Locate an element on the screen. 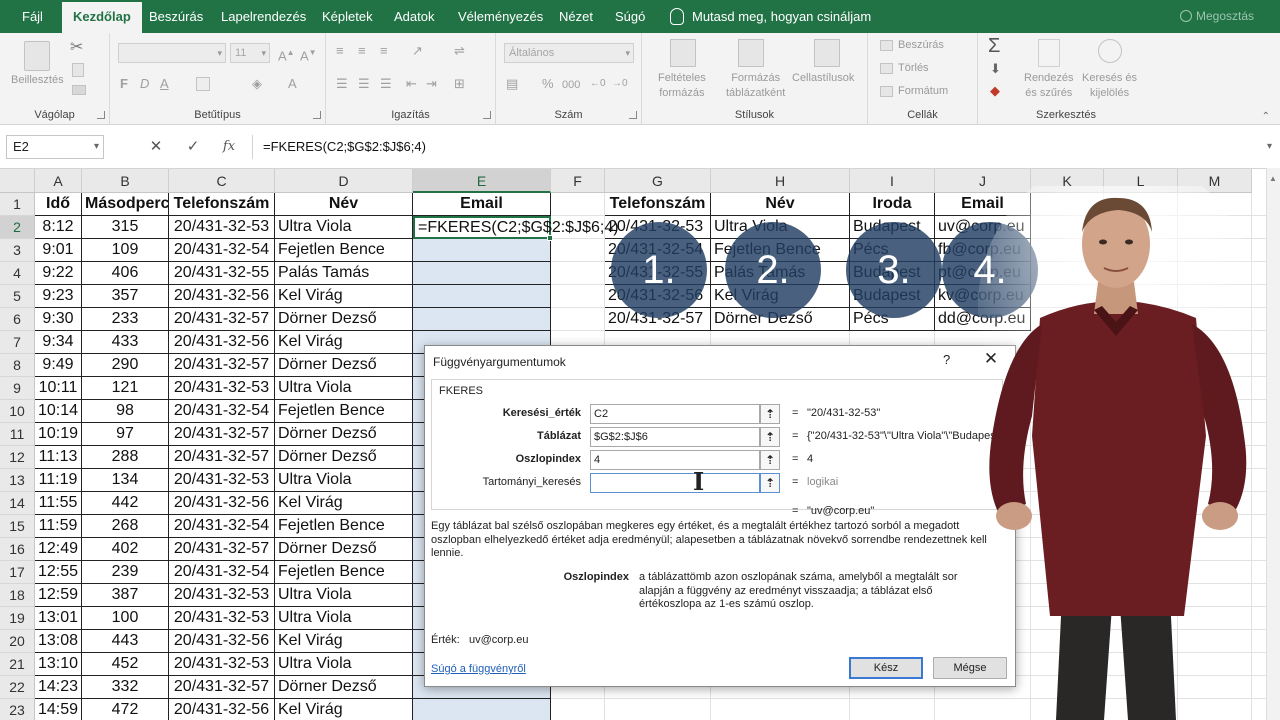 The height and width of the screenshot is (720, 1280). row-header-7: 7 is located at coordinates (17, 342).